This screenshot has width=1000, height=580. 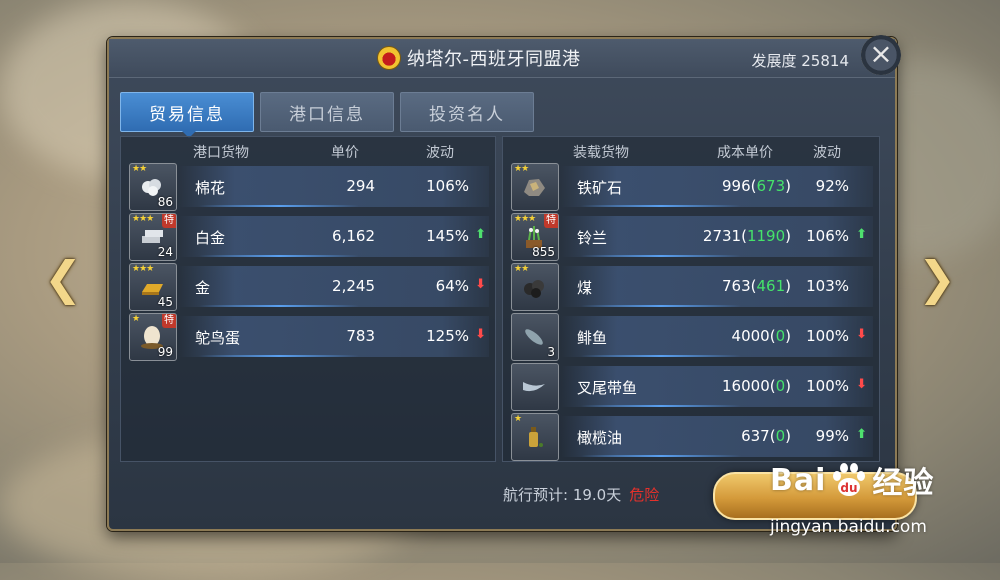 I want to click on tab-bar: 贸易信息 港口信息 投资名人, so click(x=327, y=112).